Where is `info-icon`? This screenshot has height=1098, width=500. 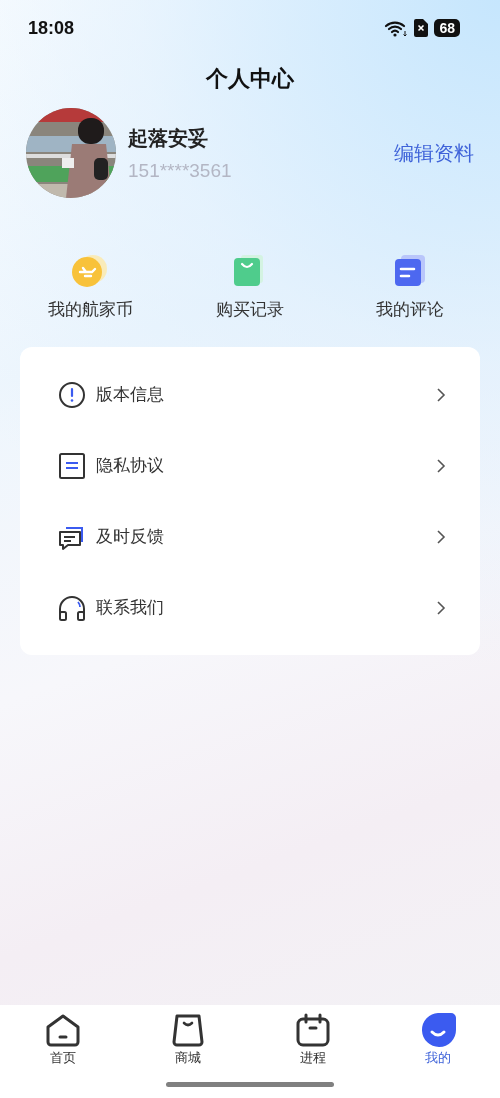
info-icon is located at coordinates (72, 394).